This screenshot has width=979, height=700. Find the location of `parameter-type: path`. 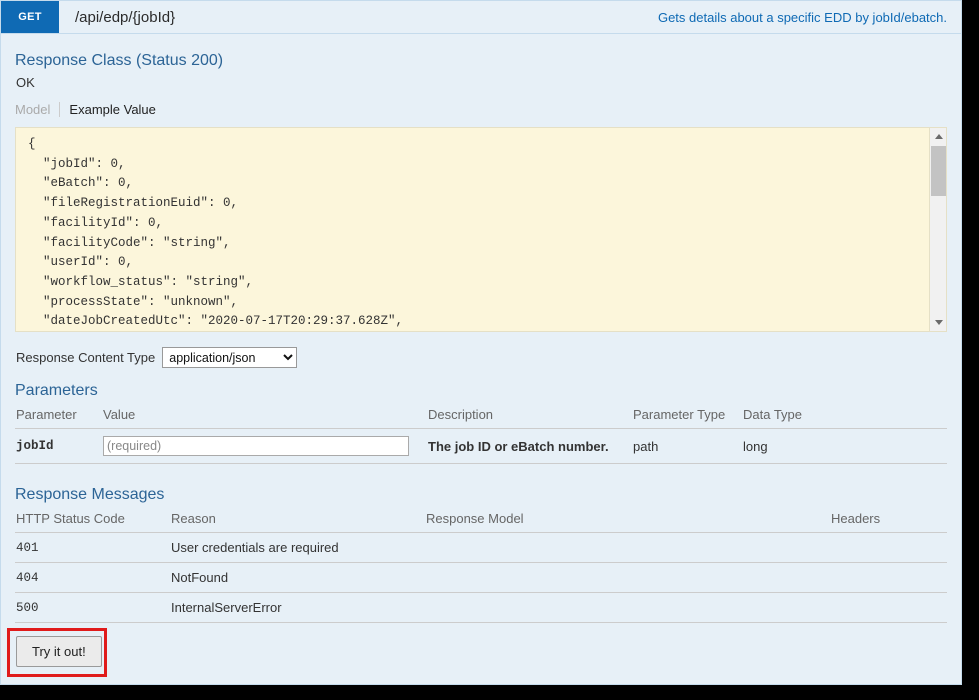

parameter-type: path is located at coordinates (687, 446).